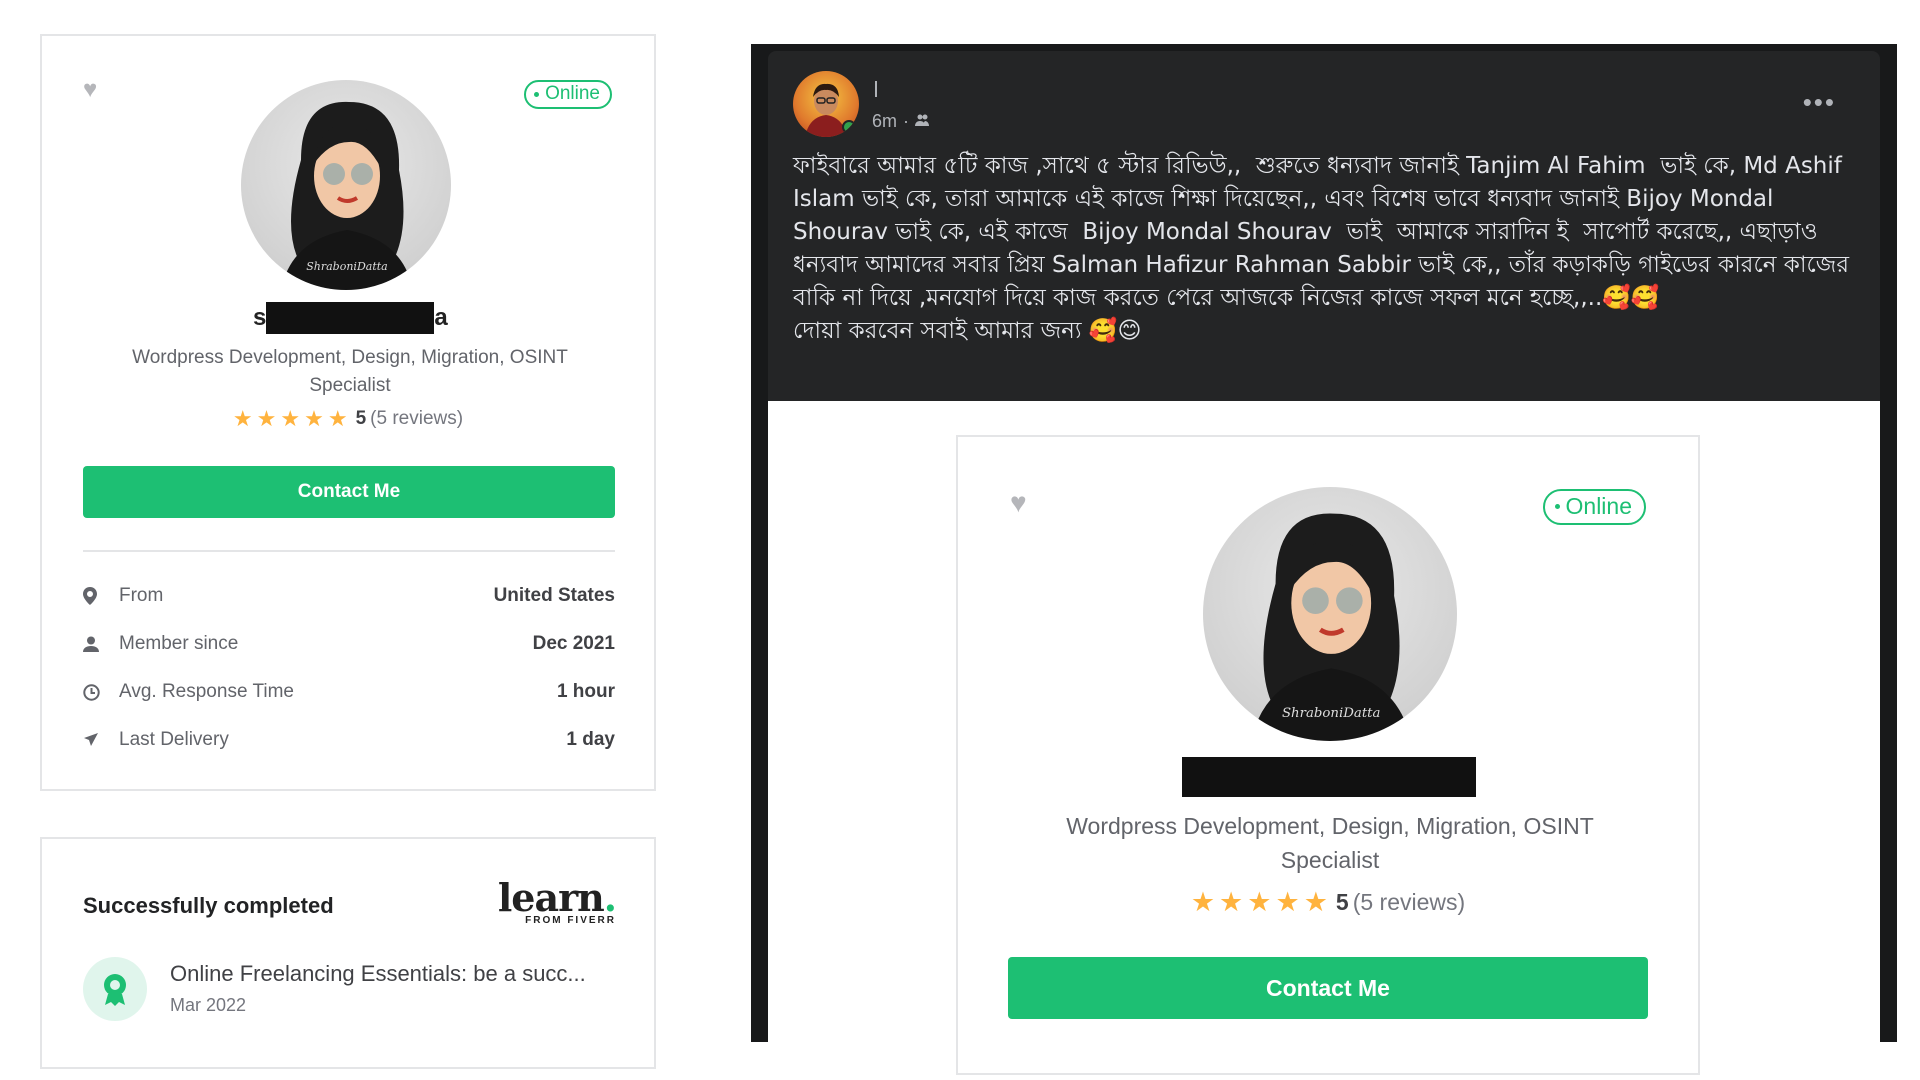 This screenshot has width=1920, height=1080. What do you see at coordinates (349, 692) in the screenshot?
I see `stat-row-response-time: Avg. Response Time 1 hour` at bounding box center [349, 692].